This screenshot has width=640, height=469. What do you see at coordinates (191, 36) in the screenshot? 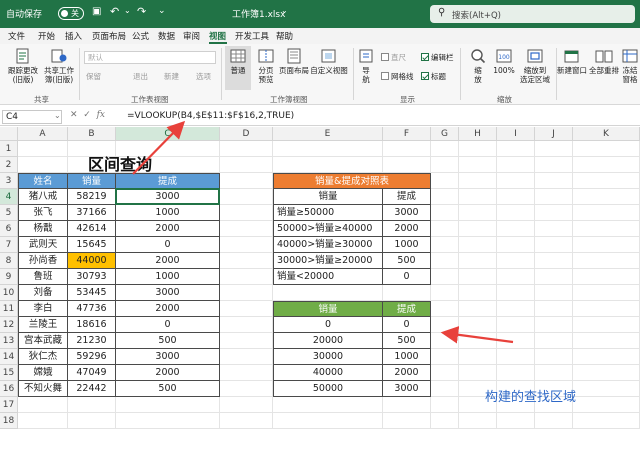
I see `tab-review: 审阅` at bounding box center [191, 36].